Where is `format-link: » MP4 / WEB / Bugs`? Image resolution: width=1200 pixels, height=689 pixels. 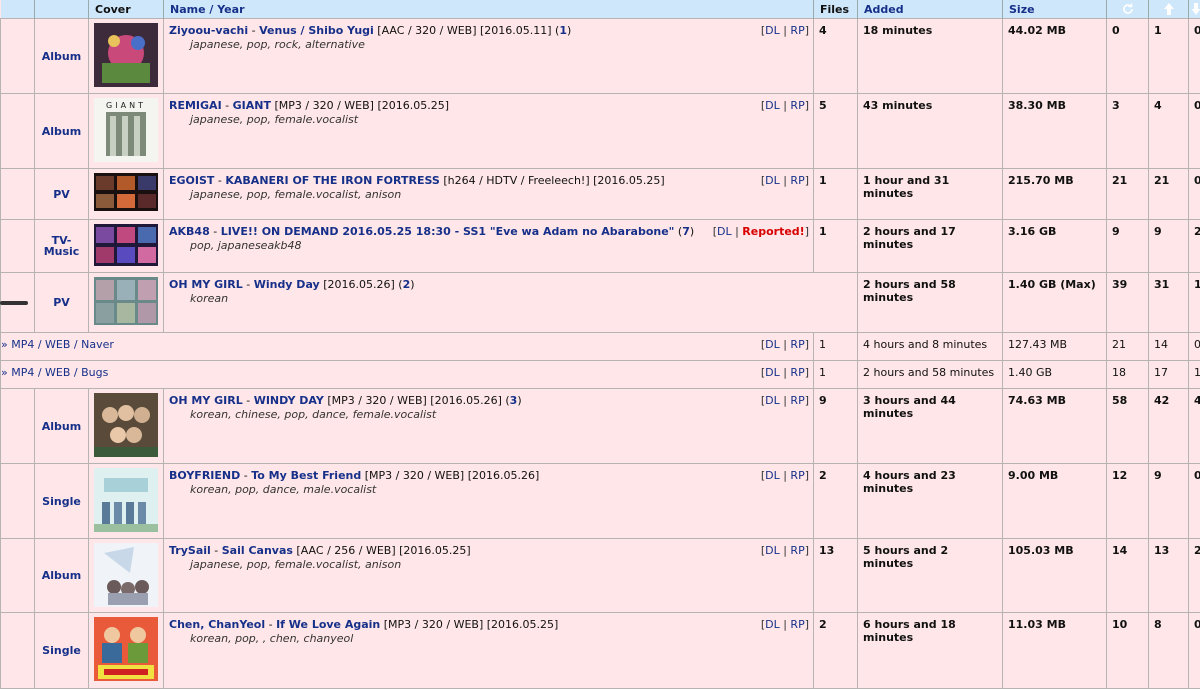
format-link: » MP4 / WEB / Bugs is located at coordinates (54, 372).